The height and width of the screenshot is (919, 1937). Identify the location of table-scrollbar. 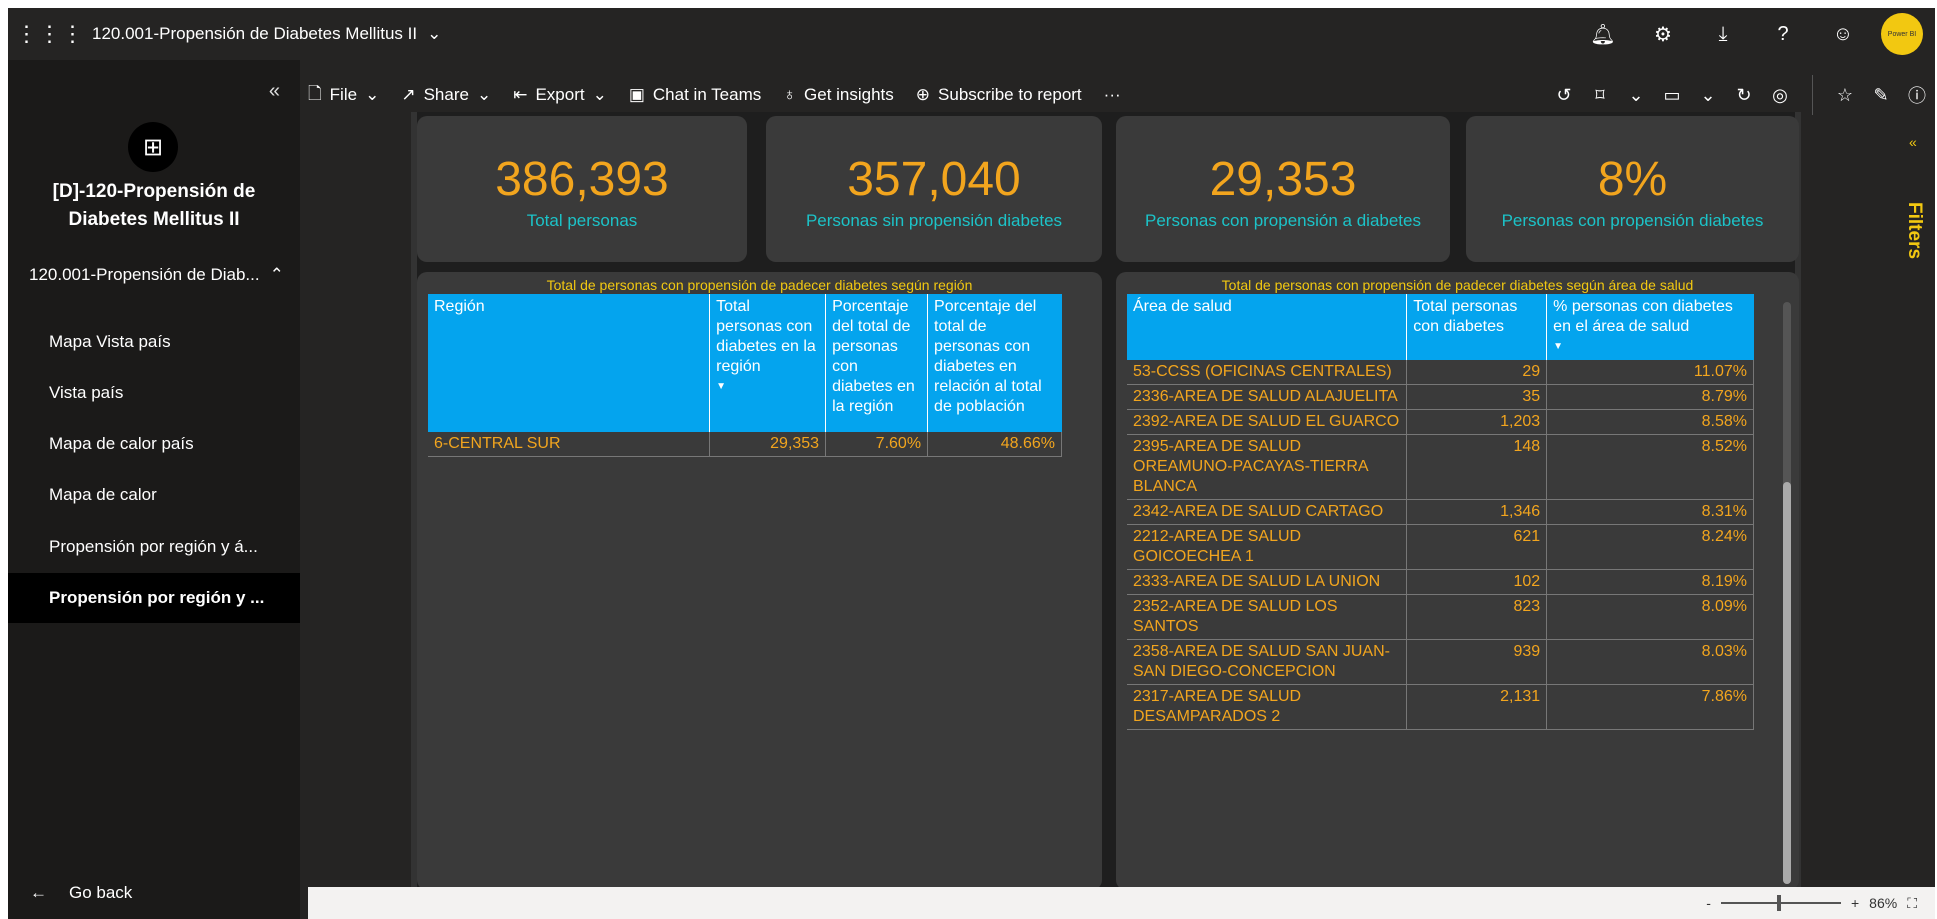
(1787, 593).